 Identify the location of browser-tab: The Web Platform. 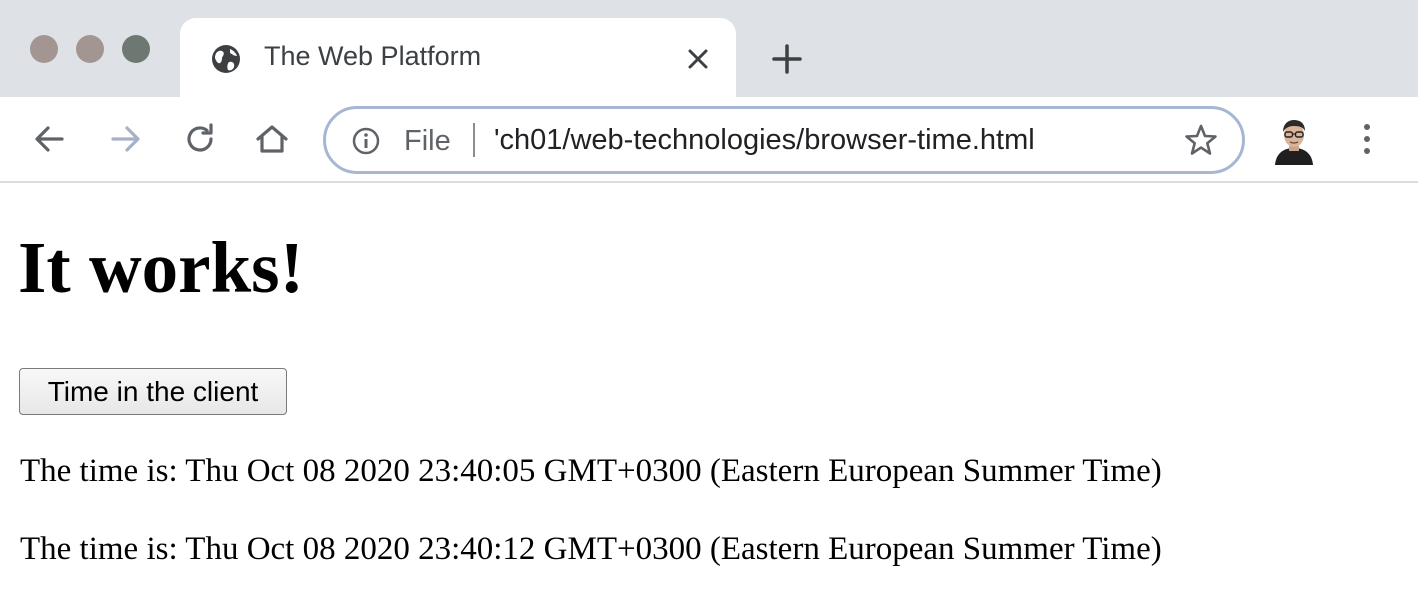
(458, 57).